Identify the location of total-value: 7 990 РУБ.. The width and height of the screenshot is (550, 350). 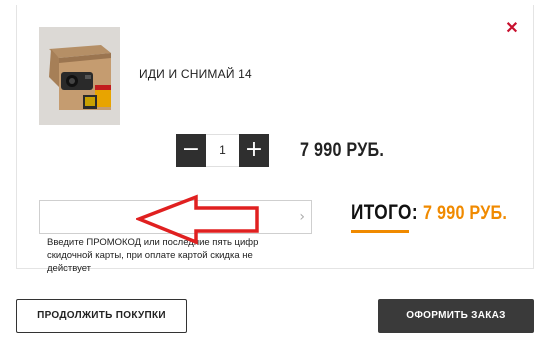
(465, 213).